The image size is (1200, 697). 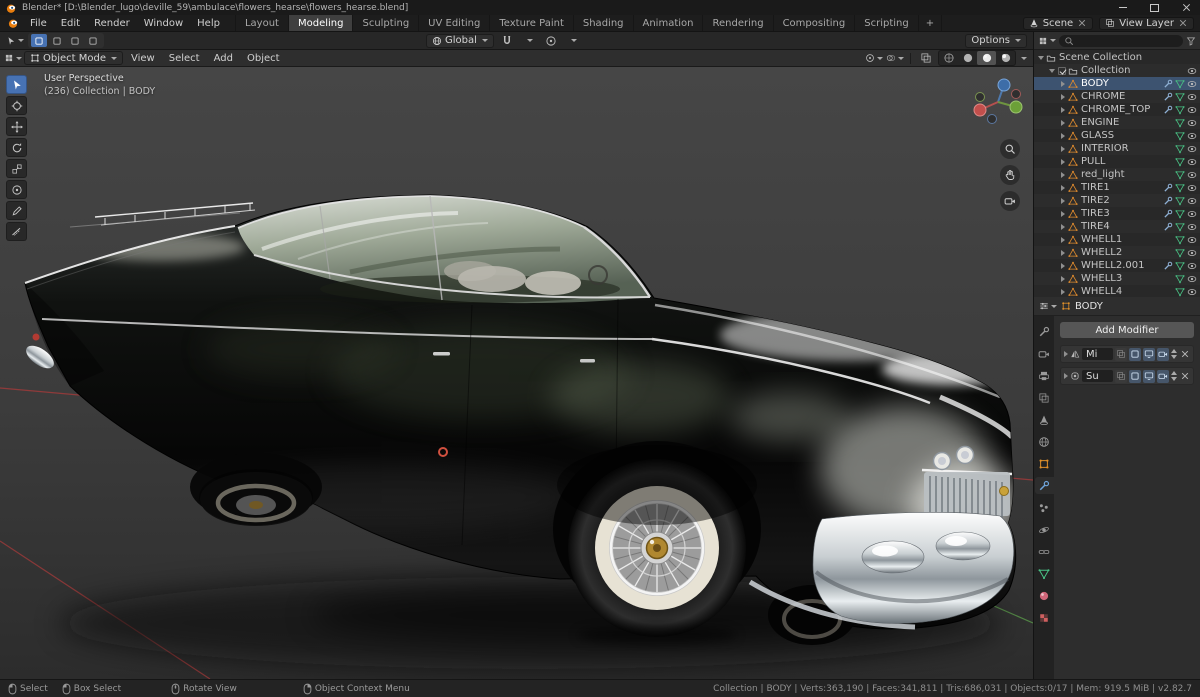 What do you see at coordinates (1117, 252) in the screenshot?
I see `outliner-item-whell2: WHELL2` at bounding box center [1117, 252].